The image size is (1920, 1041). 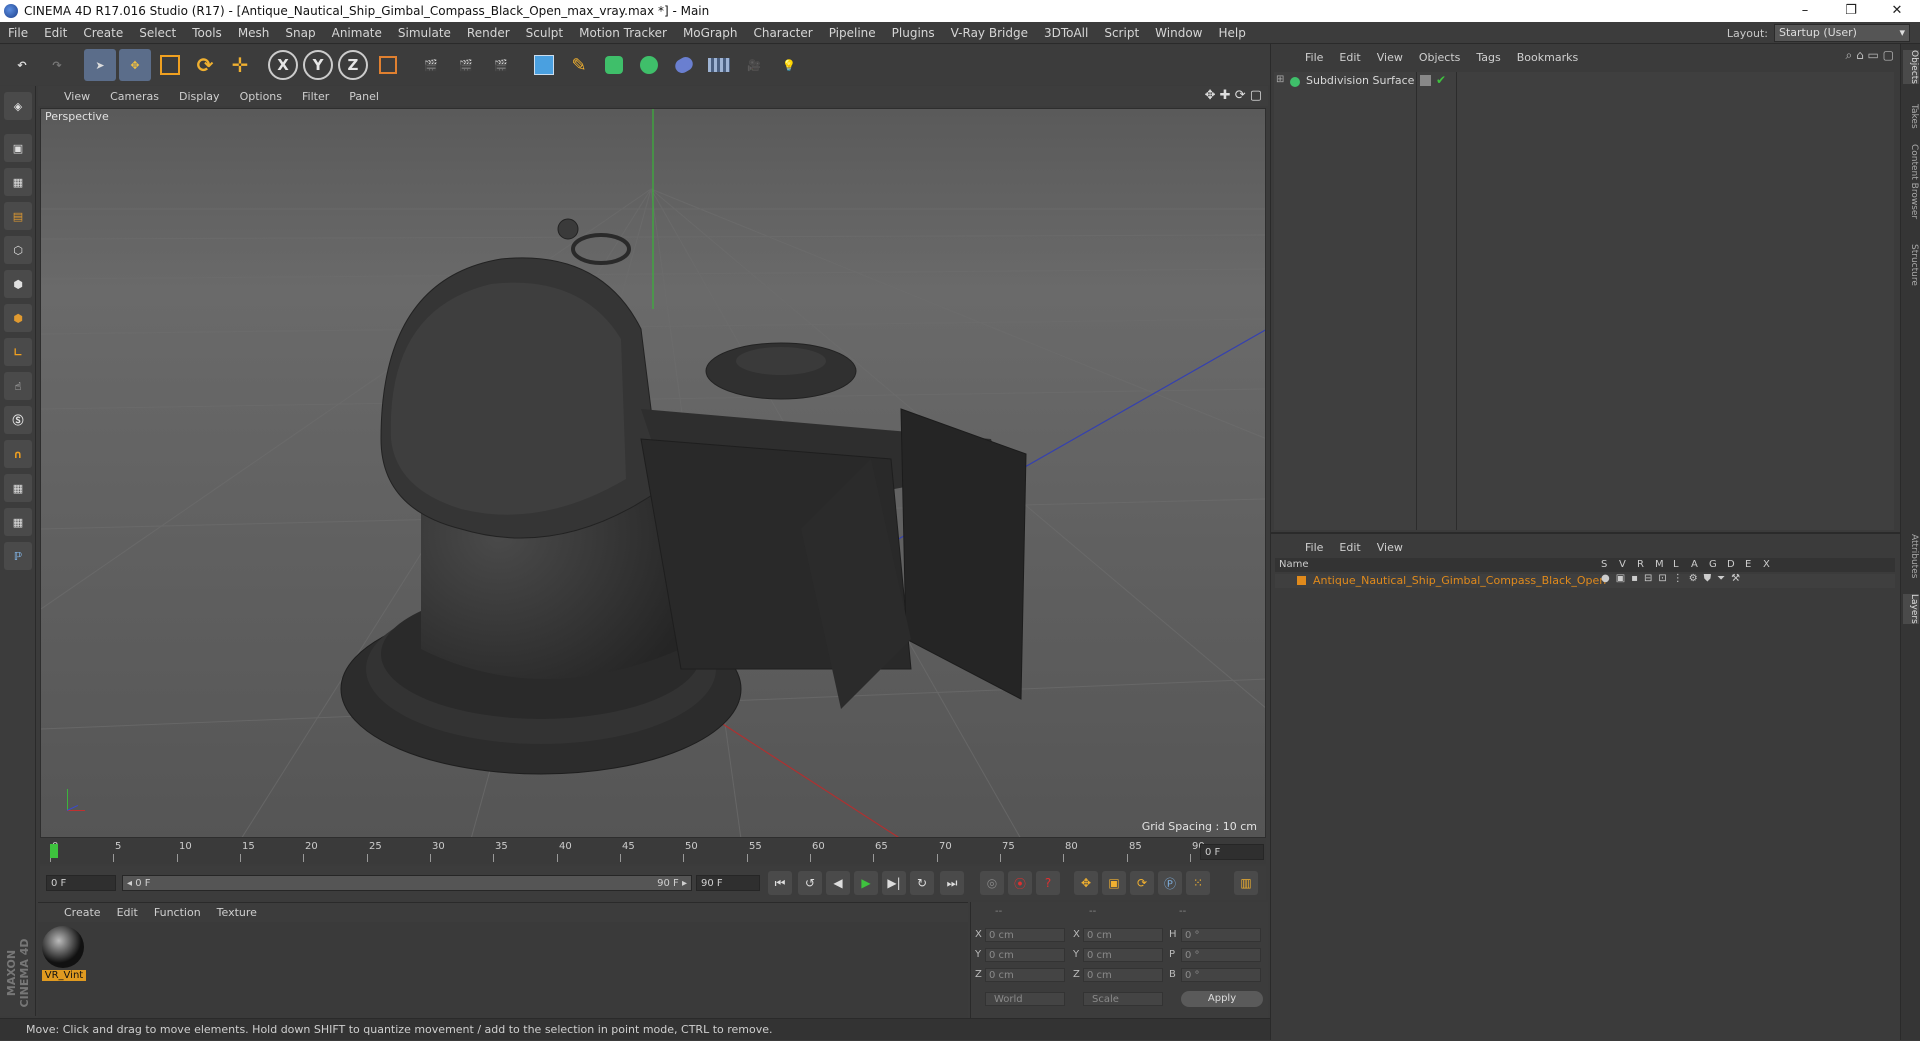 I want to click on layer-tag-icon, so click(x=1425, y=80).